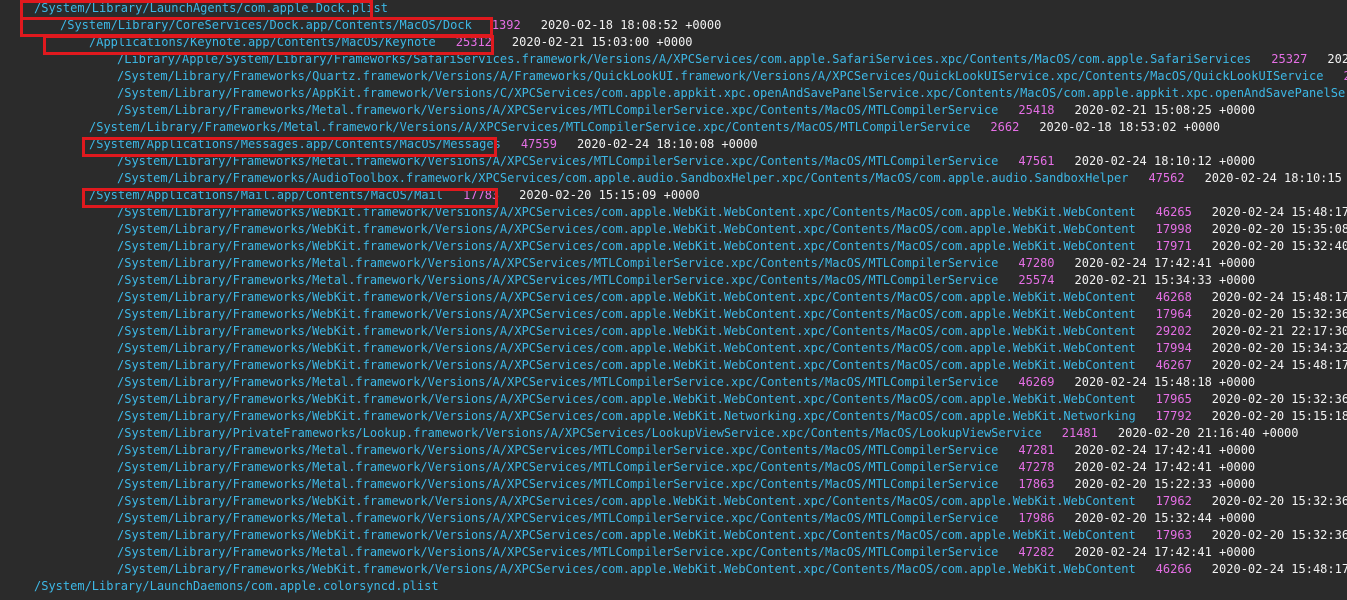 The image size is (1347, 600). I want to click on process-pid: 47280, so click(1036, 263).